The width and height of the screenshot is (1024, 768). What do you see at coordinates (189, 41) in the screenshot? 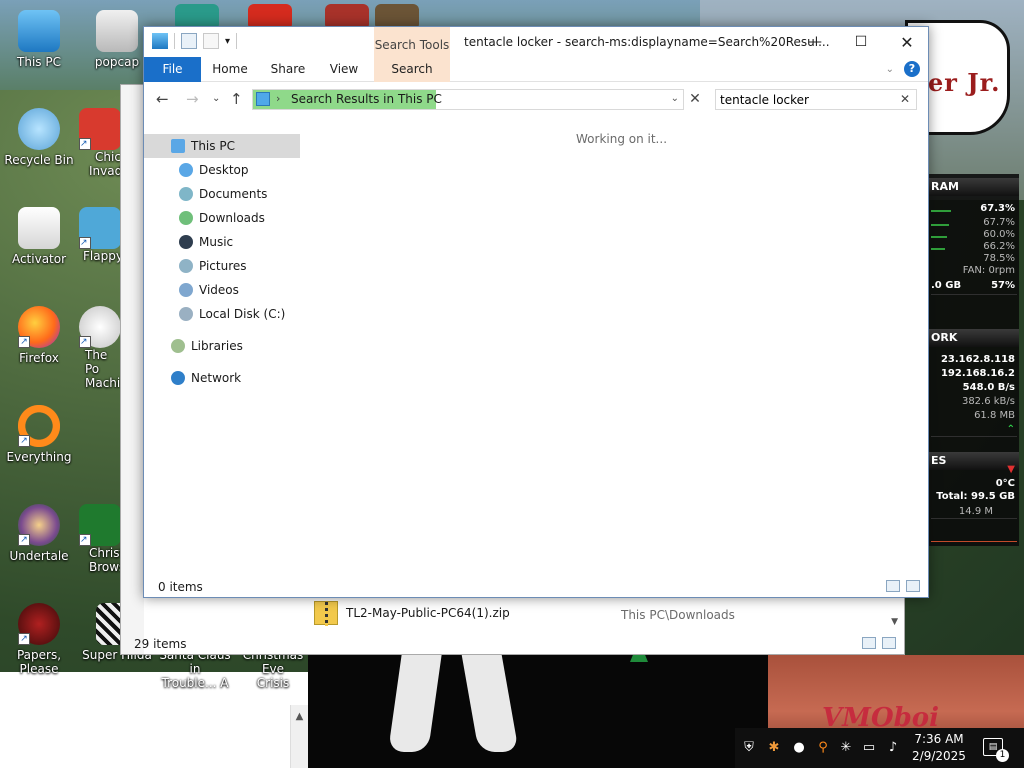
I see `properties-icon` at bounding box center [189, 41].